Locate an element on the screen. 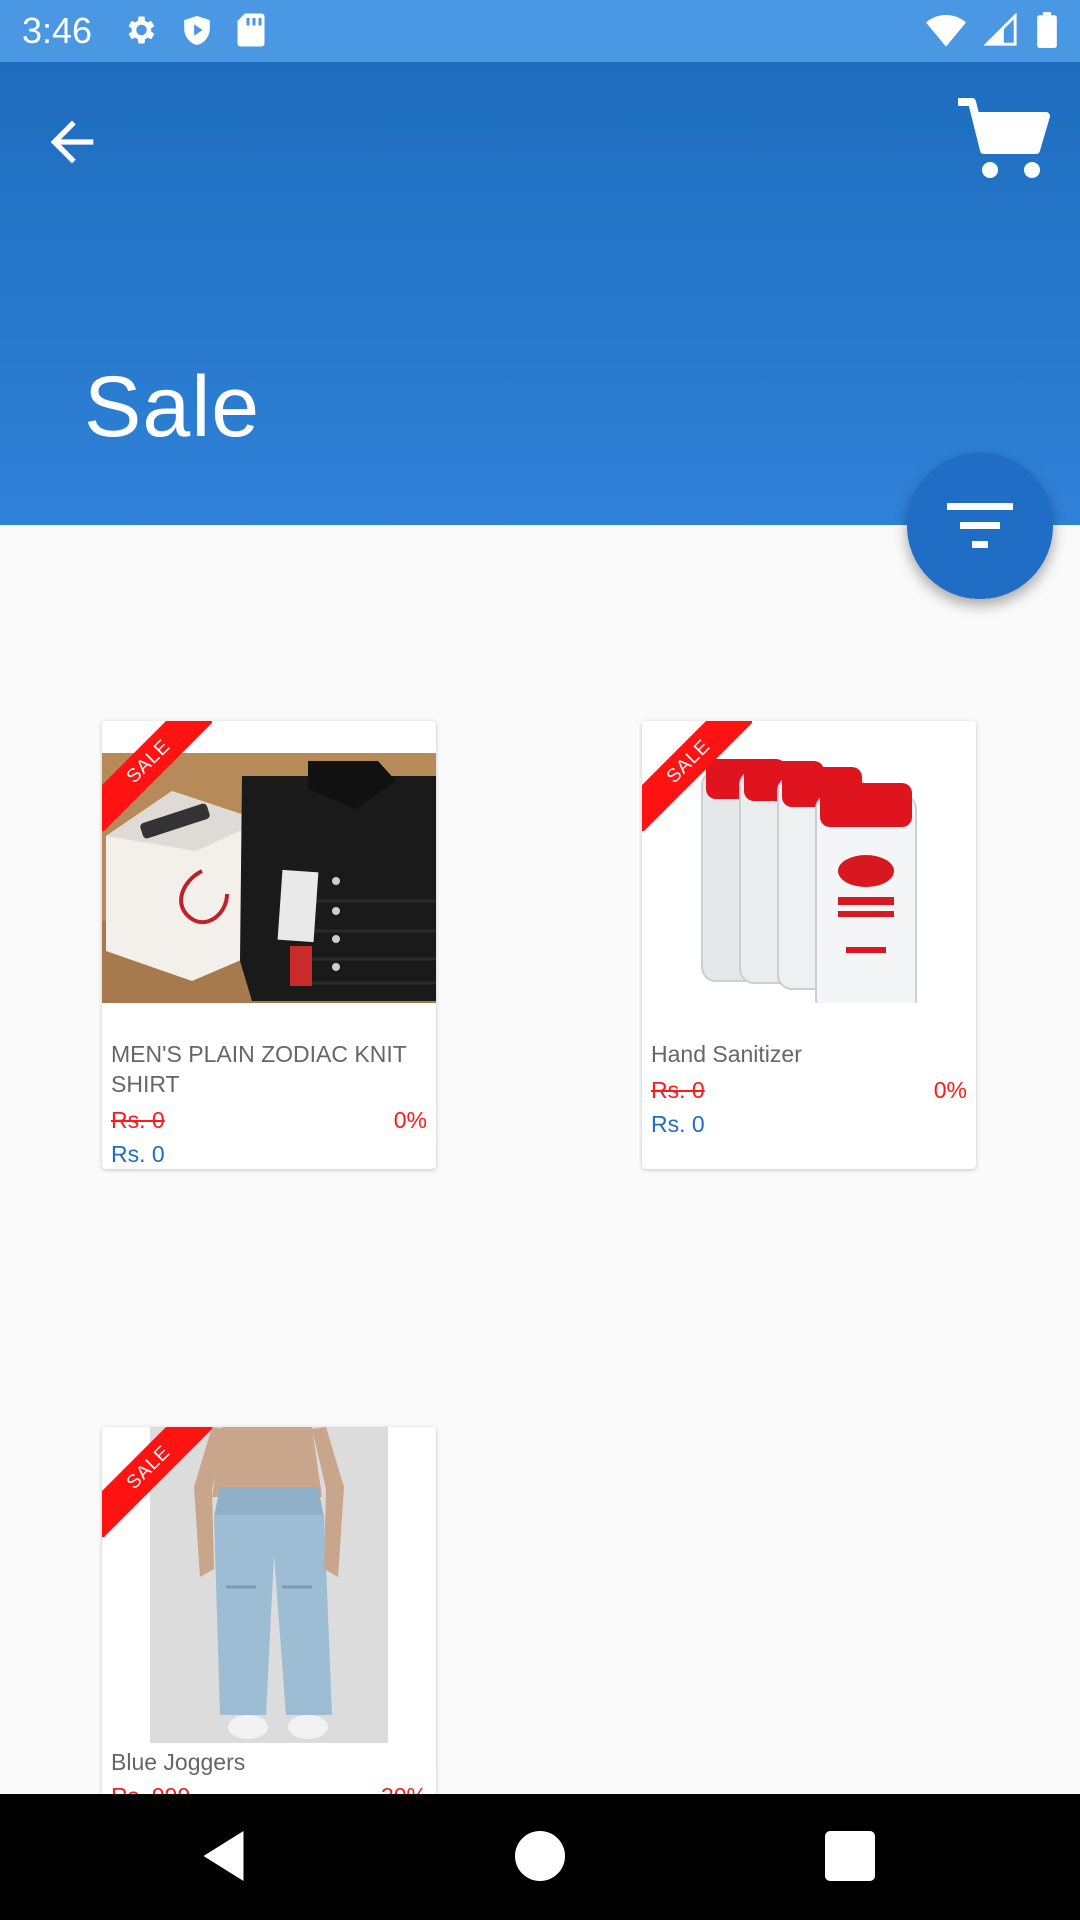 Image resolution: width=1080 pixels, height=1920 pixels. status-time: 3:46 is located at coordinates (57, 30).